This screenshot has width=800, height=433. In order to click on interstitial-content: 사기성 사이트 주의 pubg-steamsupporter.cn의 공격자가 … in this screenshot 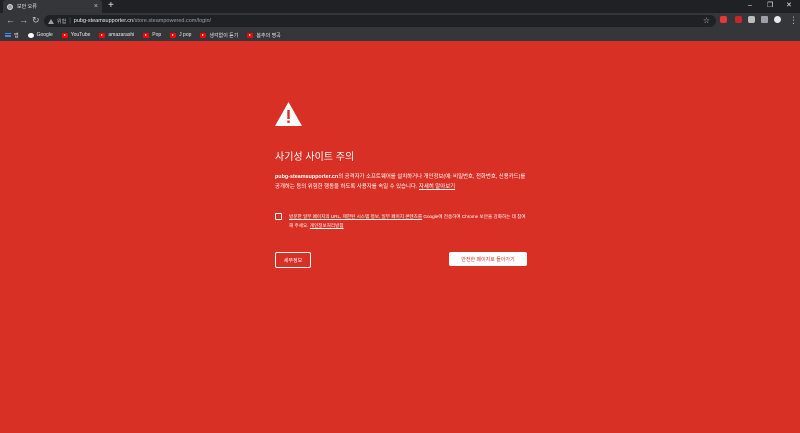, I will do `click(401, 185)`.